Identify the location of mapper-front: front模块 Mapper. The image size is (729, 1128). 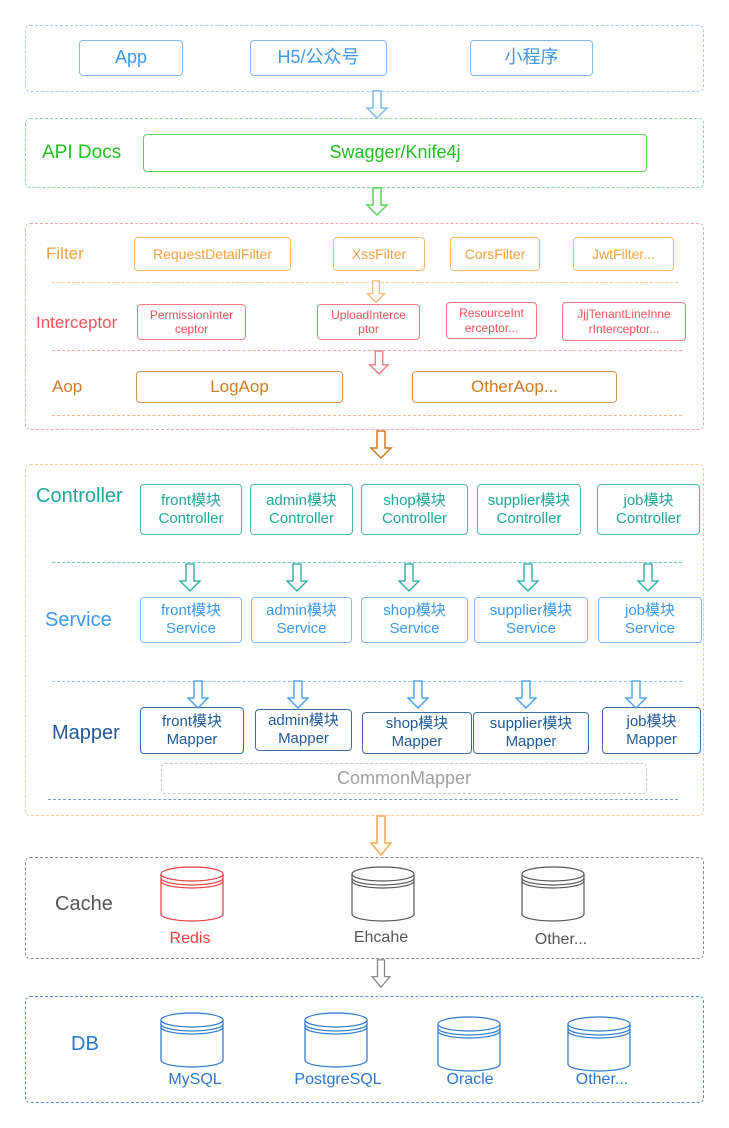
(192, 730).